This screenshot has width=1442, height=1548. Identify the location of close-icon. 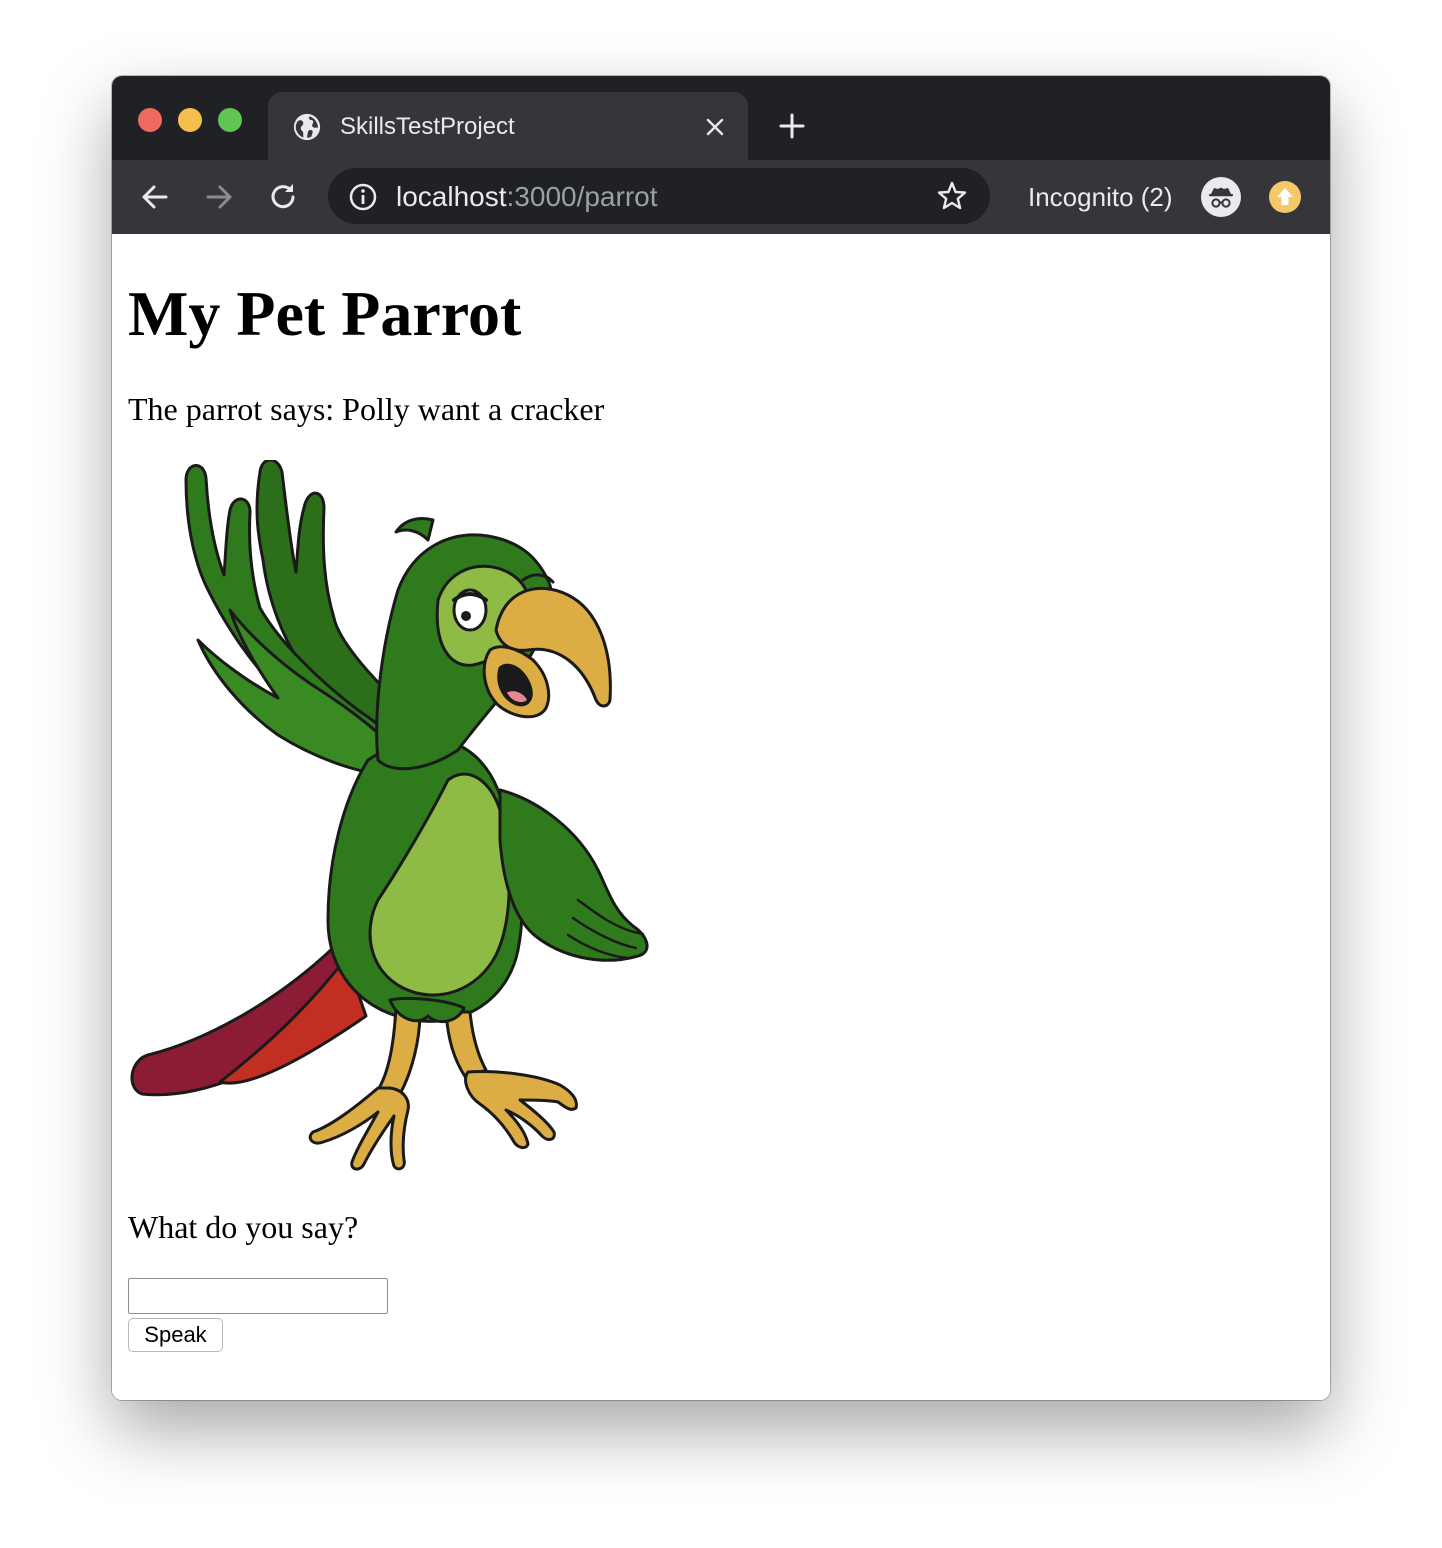
(715, 127).